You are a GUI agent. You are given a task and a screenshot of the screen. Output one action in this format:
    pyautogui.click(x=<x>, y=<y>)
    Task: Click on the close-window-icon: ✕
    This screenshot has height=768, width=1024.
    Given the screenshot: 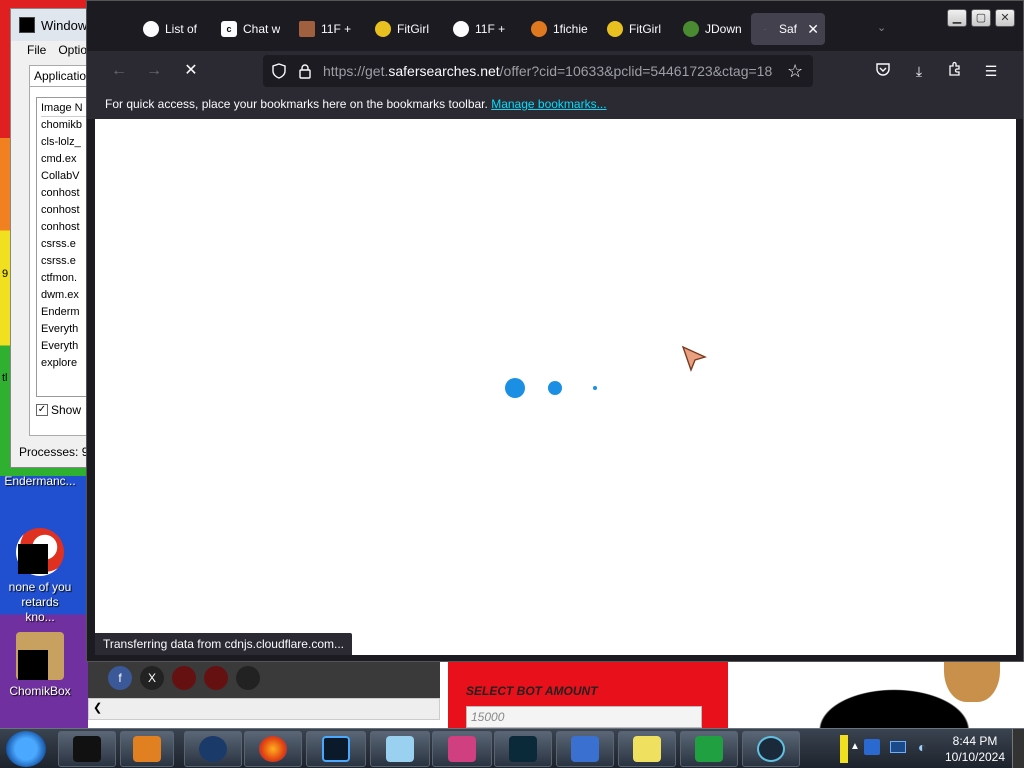 What is the action you would take?
    pyautogui.click(x=1005, y=18)
    